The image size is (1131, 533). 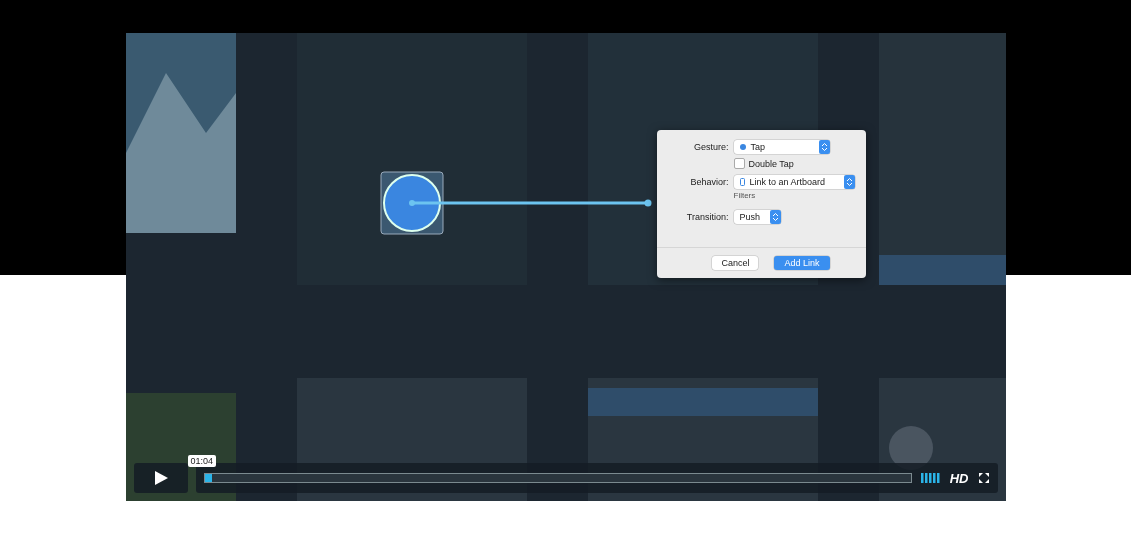 What do you see at coordinates (757, 217) in the screenshot?
I see `transition-select: Push` at bounding box center [757, 217].